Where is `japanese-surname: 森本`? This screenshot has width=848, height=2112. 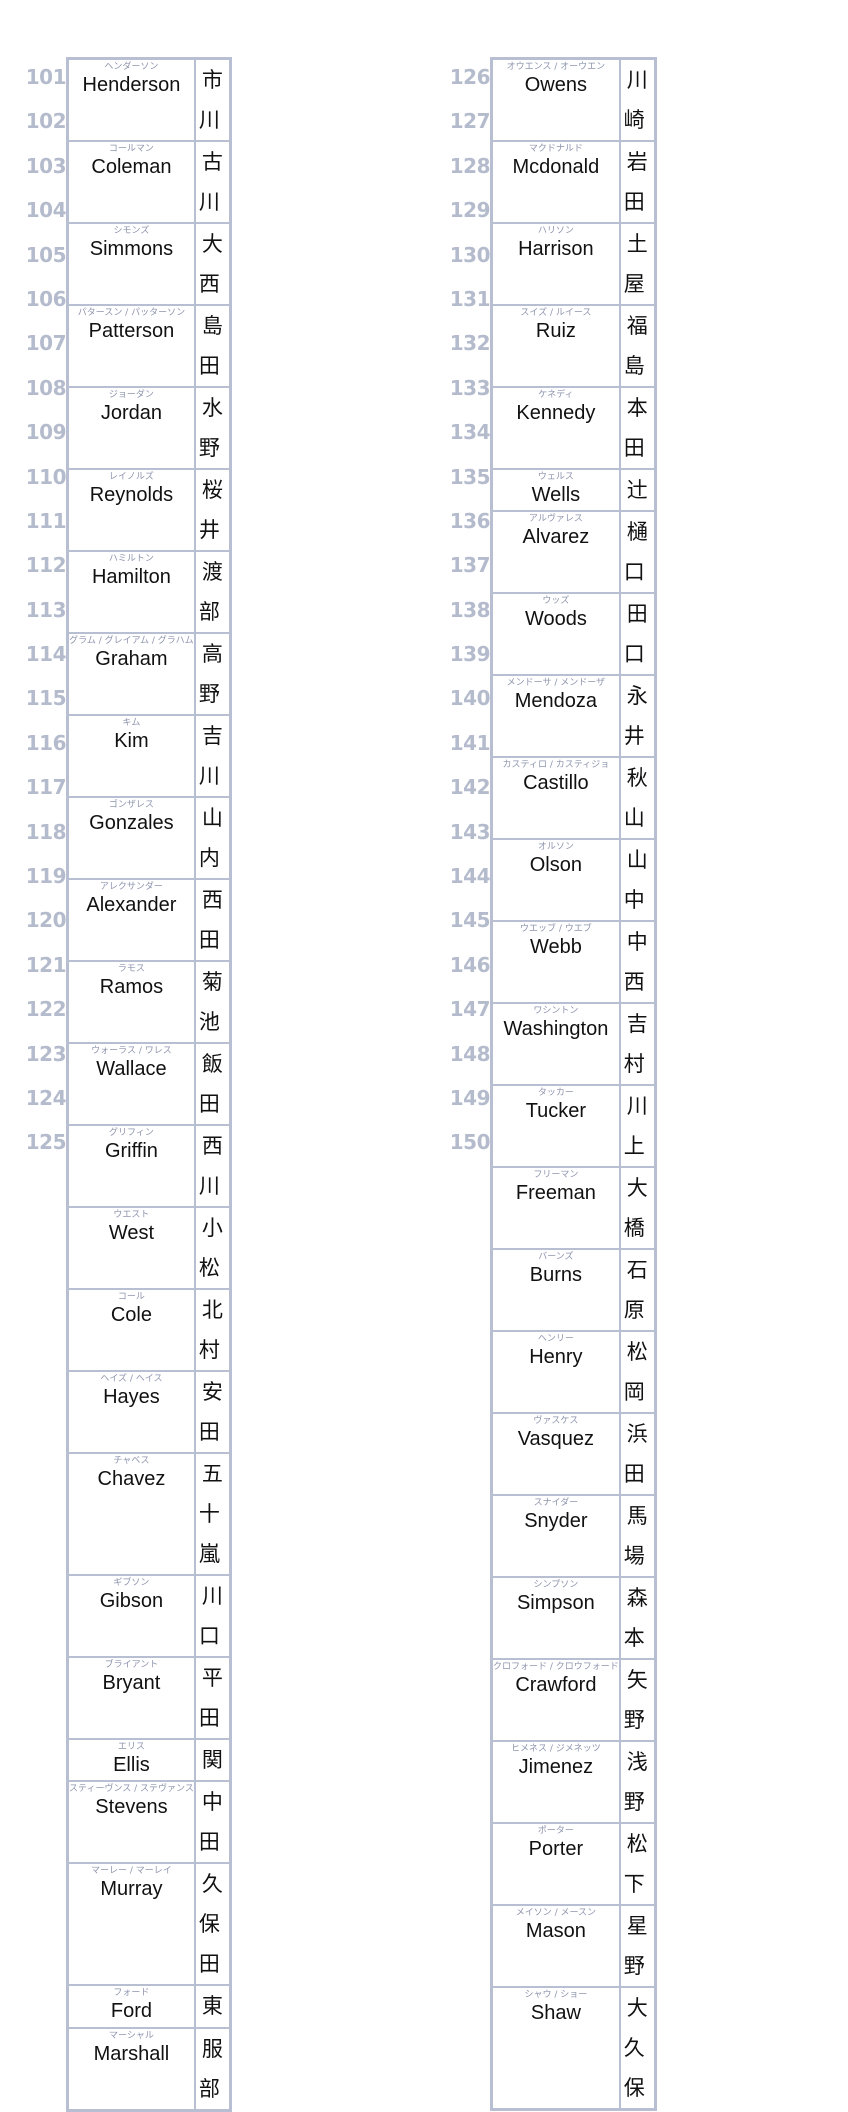 japanese-surname: 森本 is located at coordinates (638, 1618).